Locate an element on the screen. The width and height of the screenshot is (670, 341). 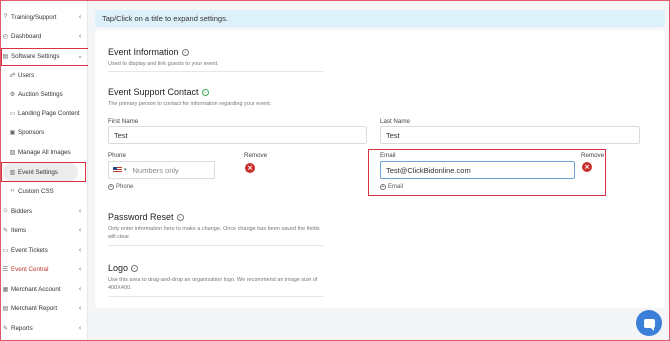
sidebar-item-dashboard: ◴ Dashboard ‹ is located at coordinates (43, 36).